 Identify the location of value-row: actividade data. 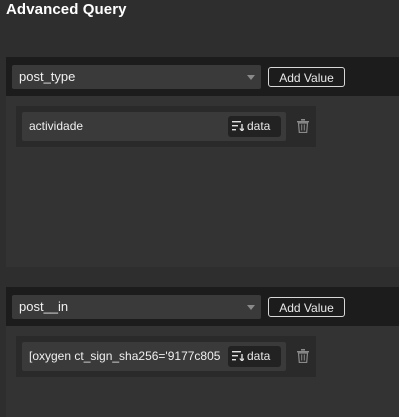
(166, 126).